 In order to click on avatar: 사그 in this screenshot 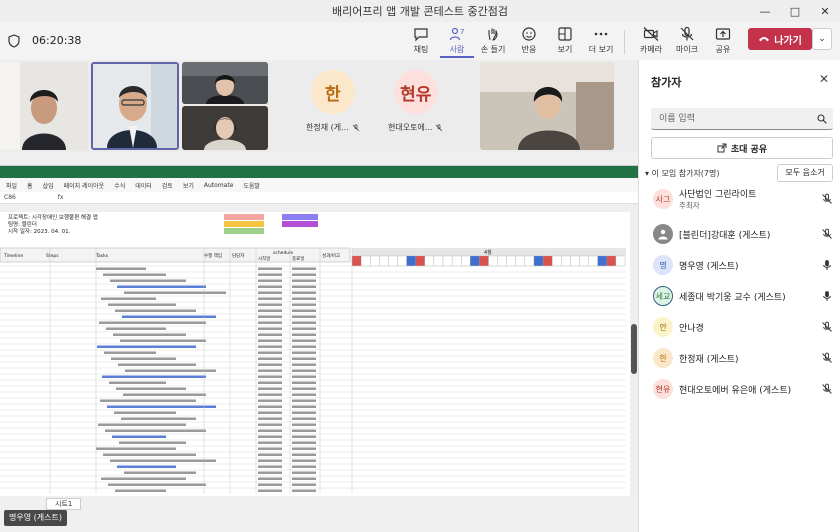, I will do `click(663, 199)`.